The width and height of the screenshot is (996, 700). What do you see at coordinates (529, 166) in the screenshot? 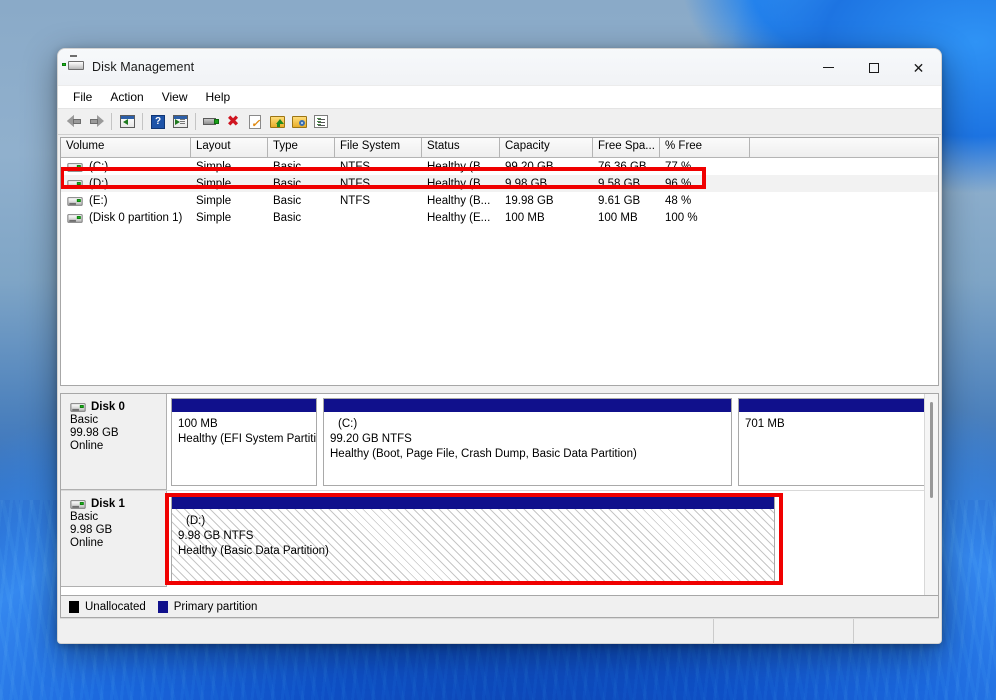
I see `cell-capacity: 99.20 GB` at bounding box center [529, 166].